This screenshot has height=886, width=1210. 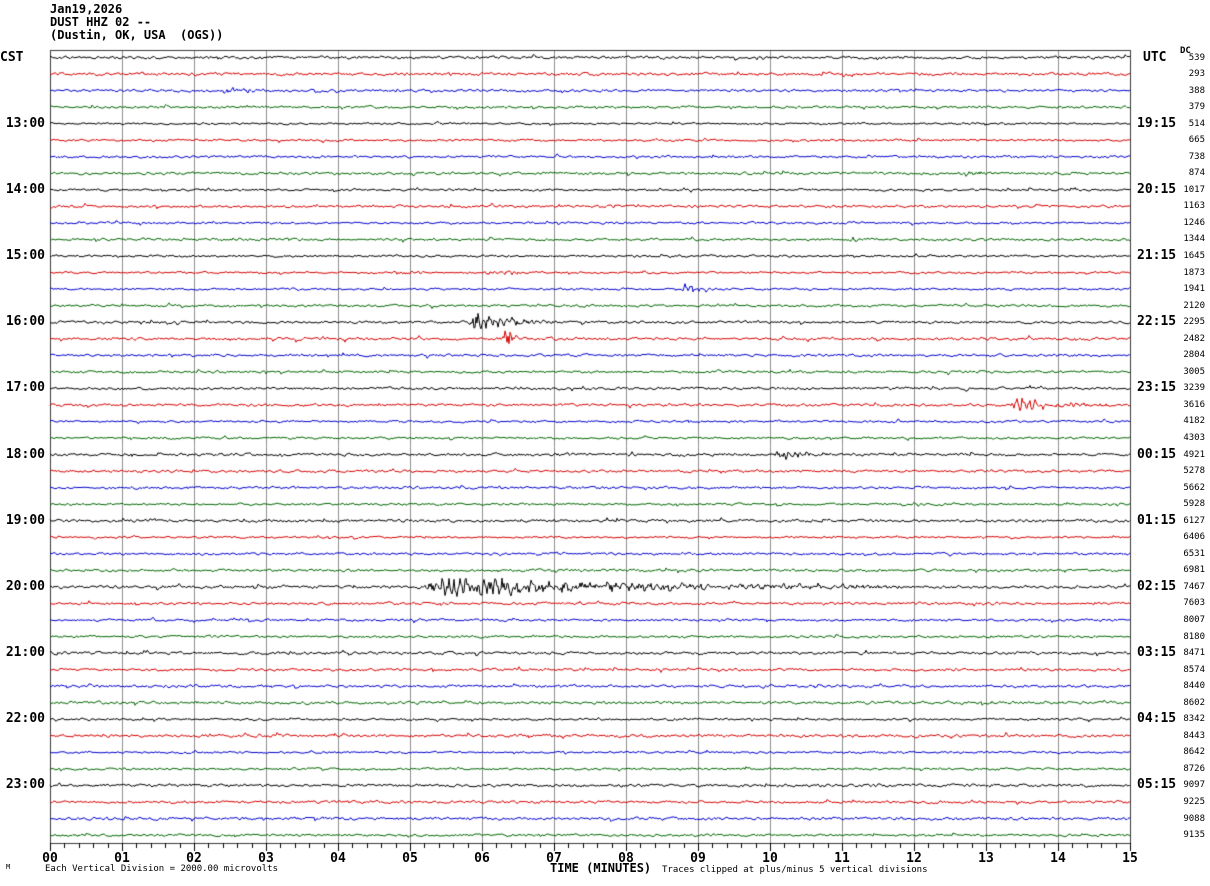 I want to click on corner-mark: M, so click(x=8, y=867).